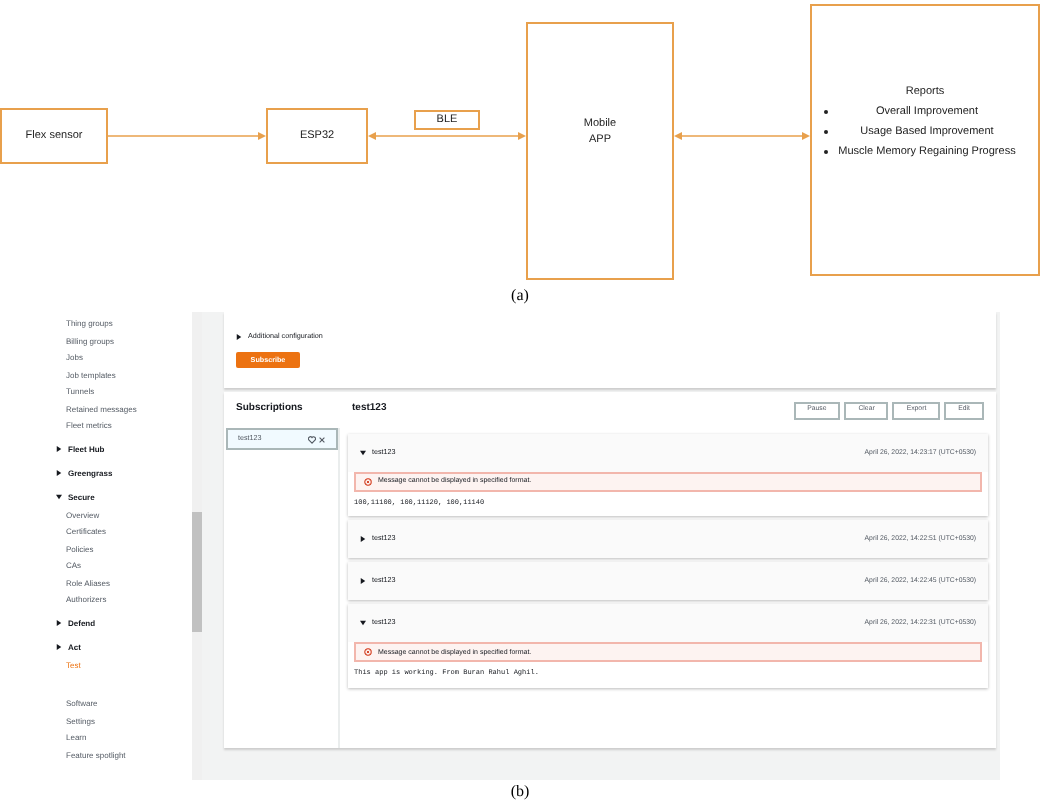 The image size is (1040, 808). I want to click on heart-icon, so click(312, 439).